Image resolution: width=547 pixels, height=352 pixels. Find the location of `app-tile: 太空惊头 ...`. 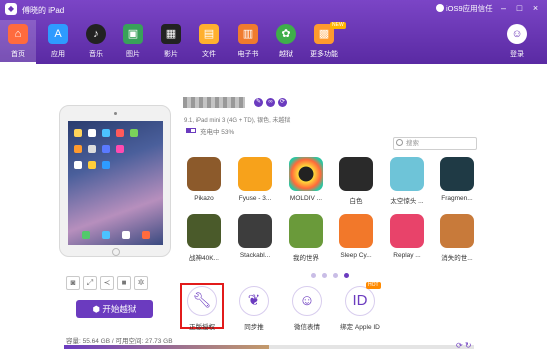

app-tile: 太空惊头 ... is located at coordinates (407, 181).